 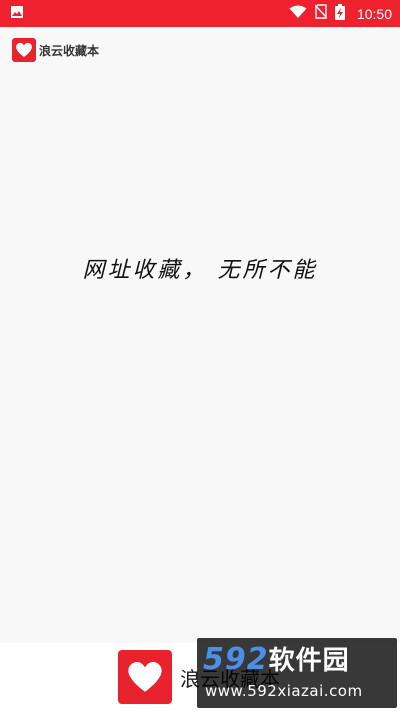 What do you see at coordinates (200, 50) in the screenshot?
I see `app-header: 浪云收藏本` at bounding box center [200, 50].